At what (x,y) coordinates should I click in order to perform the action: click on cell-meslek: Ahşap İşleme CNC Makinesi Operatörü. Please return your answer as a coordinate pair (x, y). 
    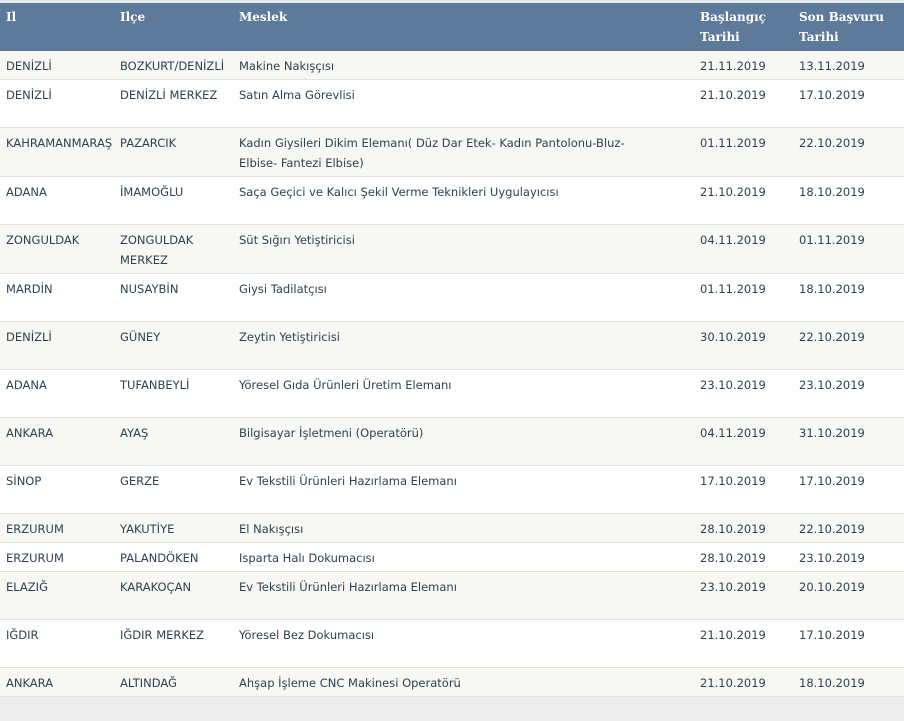
    Looking at the image, I should click on (463, 682).